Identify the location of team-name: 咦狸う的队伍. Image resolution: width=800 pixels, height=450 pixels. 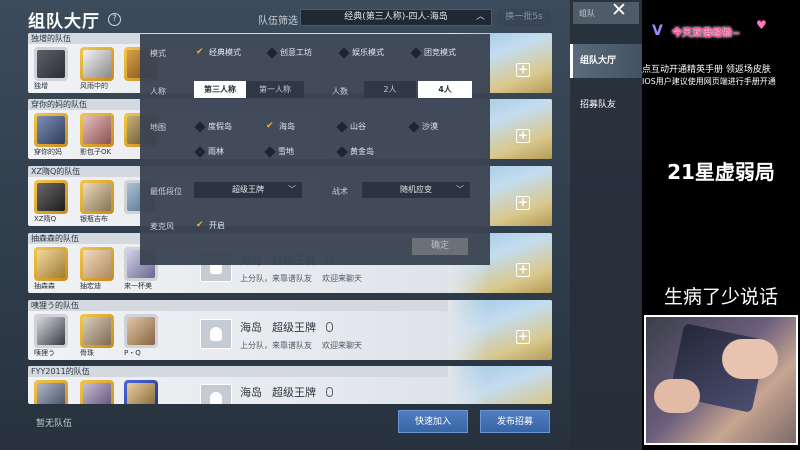
(55, 305).